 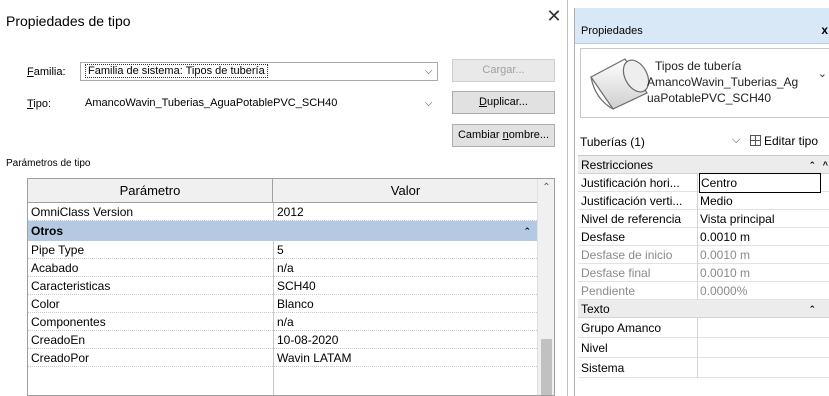 I want to click on property-row: Desfase de inicio 0.0010 m, so click(x=703, y=255).